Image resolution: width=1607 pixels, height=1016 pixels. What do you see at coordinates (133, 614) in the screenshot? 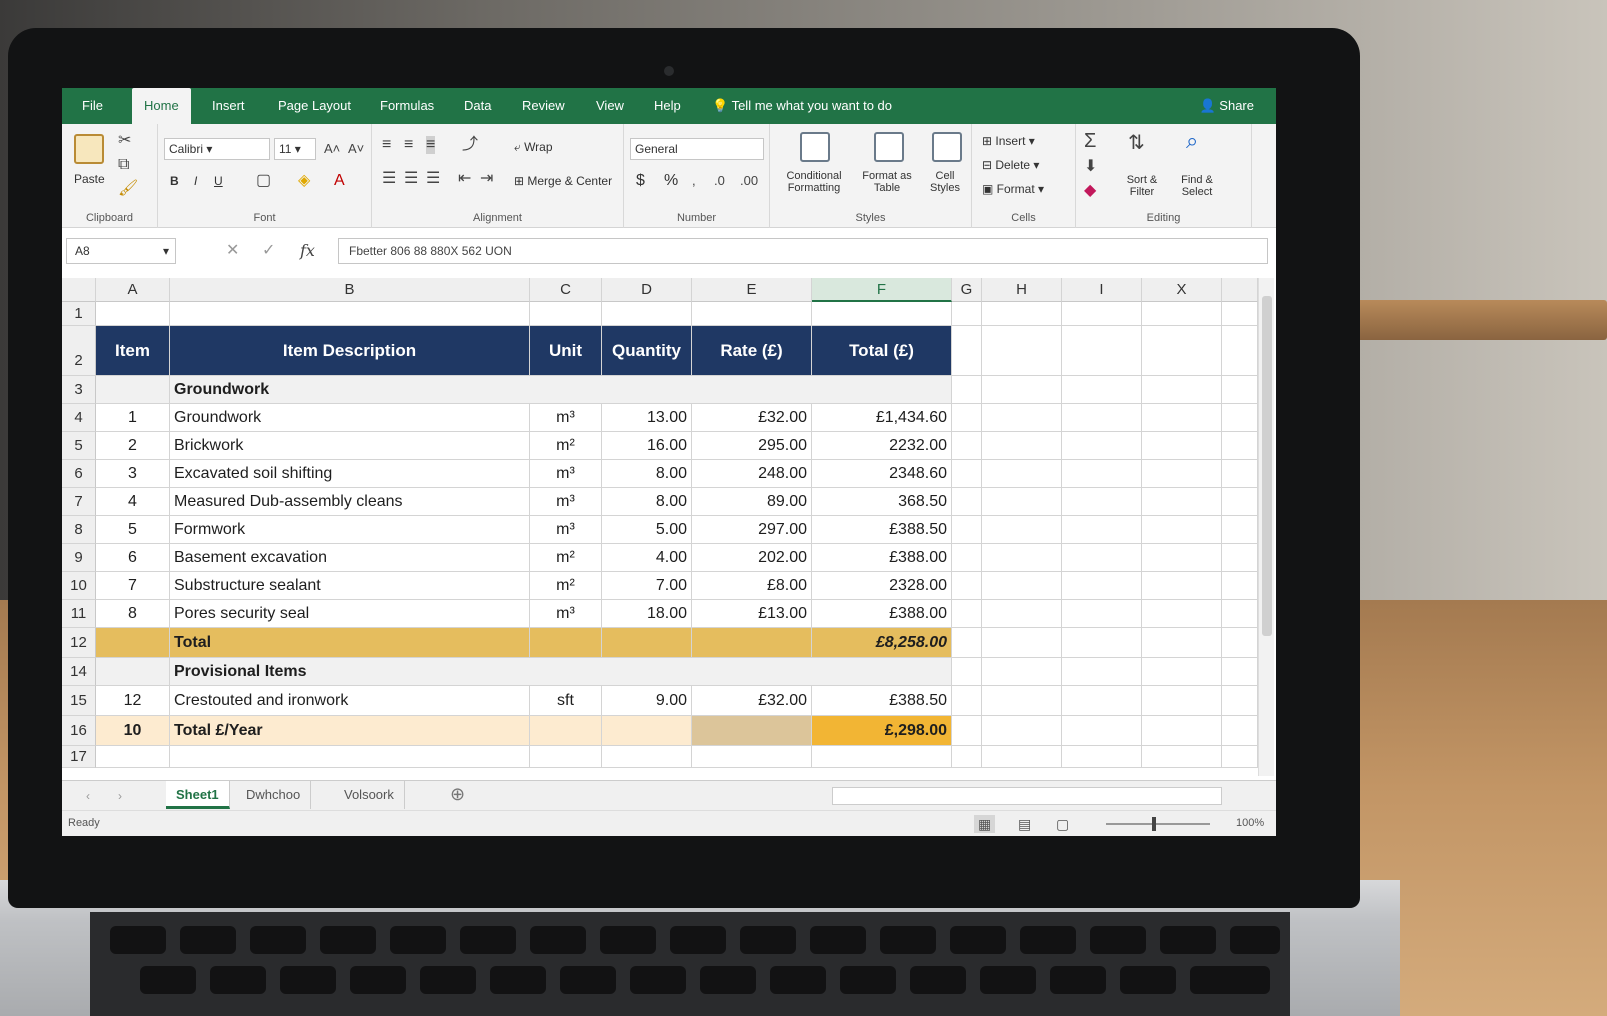
I see `item-number: 8` at bounding box center [133, 614].